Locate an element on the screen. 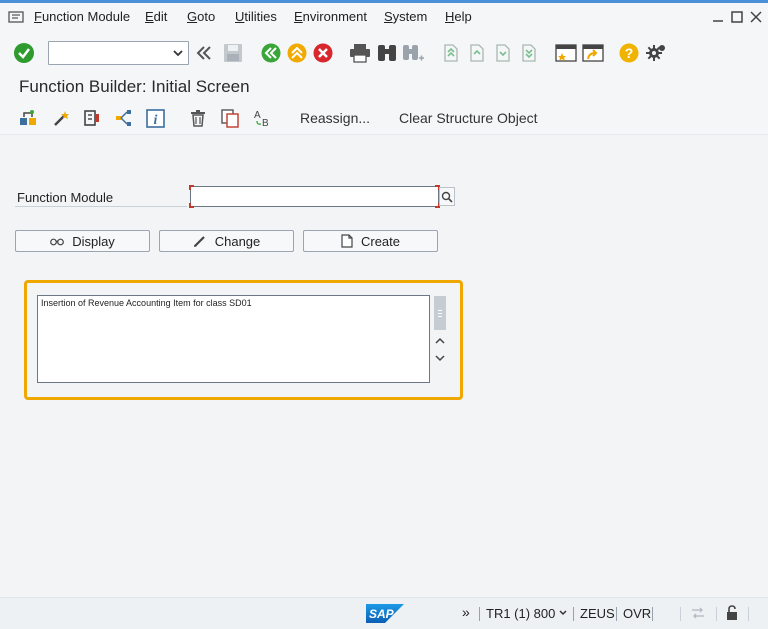 The image size is (768, 629). function-module-label-underline is located at coordinates (101, 206).